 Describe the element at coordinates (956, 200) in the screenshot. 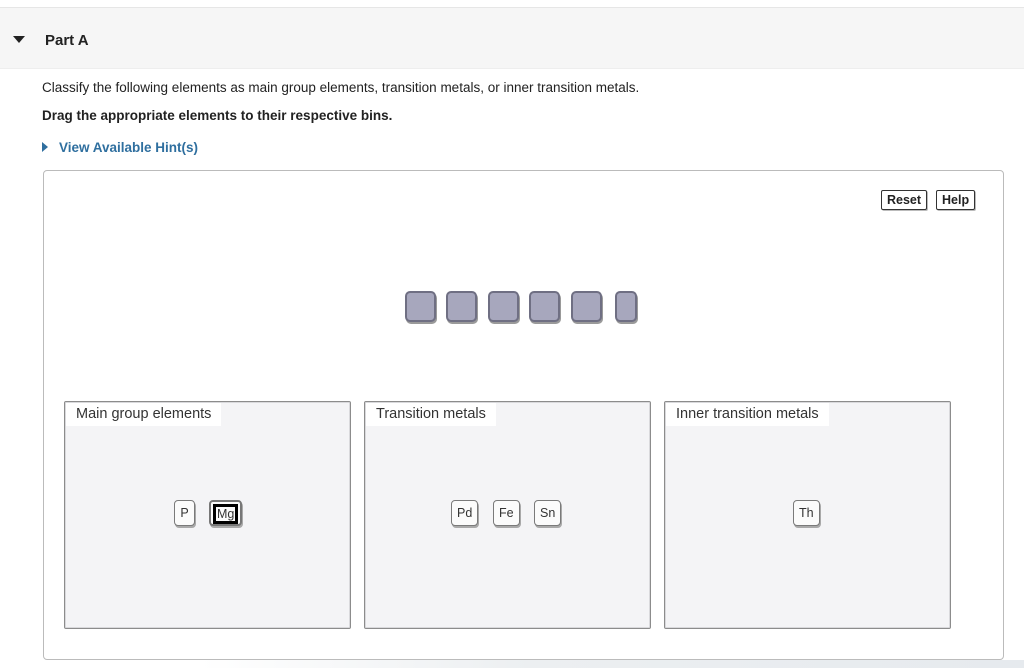

I see `help-button: Help` at that location.